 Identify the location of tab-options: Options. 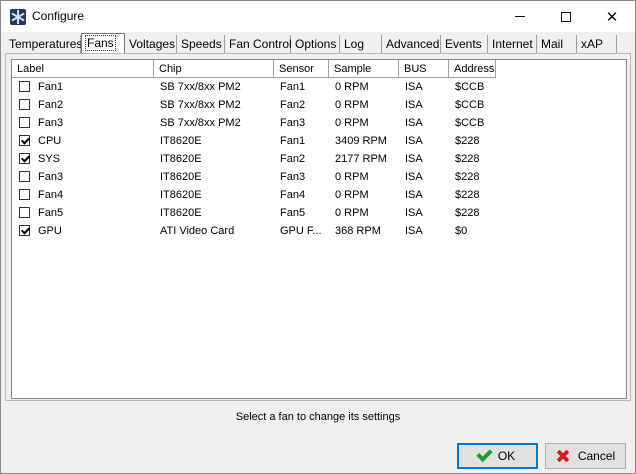
(315, 44).